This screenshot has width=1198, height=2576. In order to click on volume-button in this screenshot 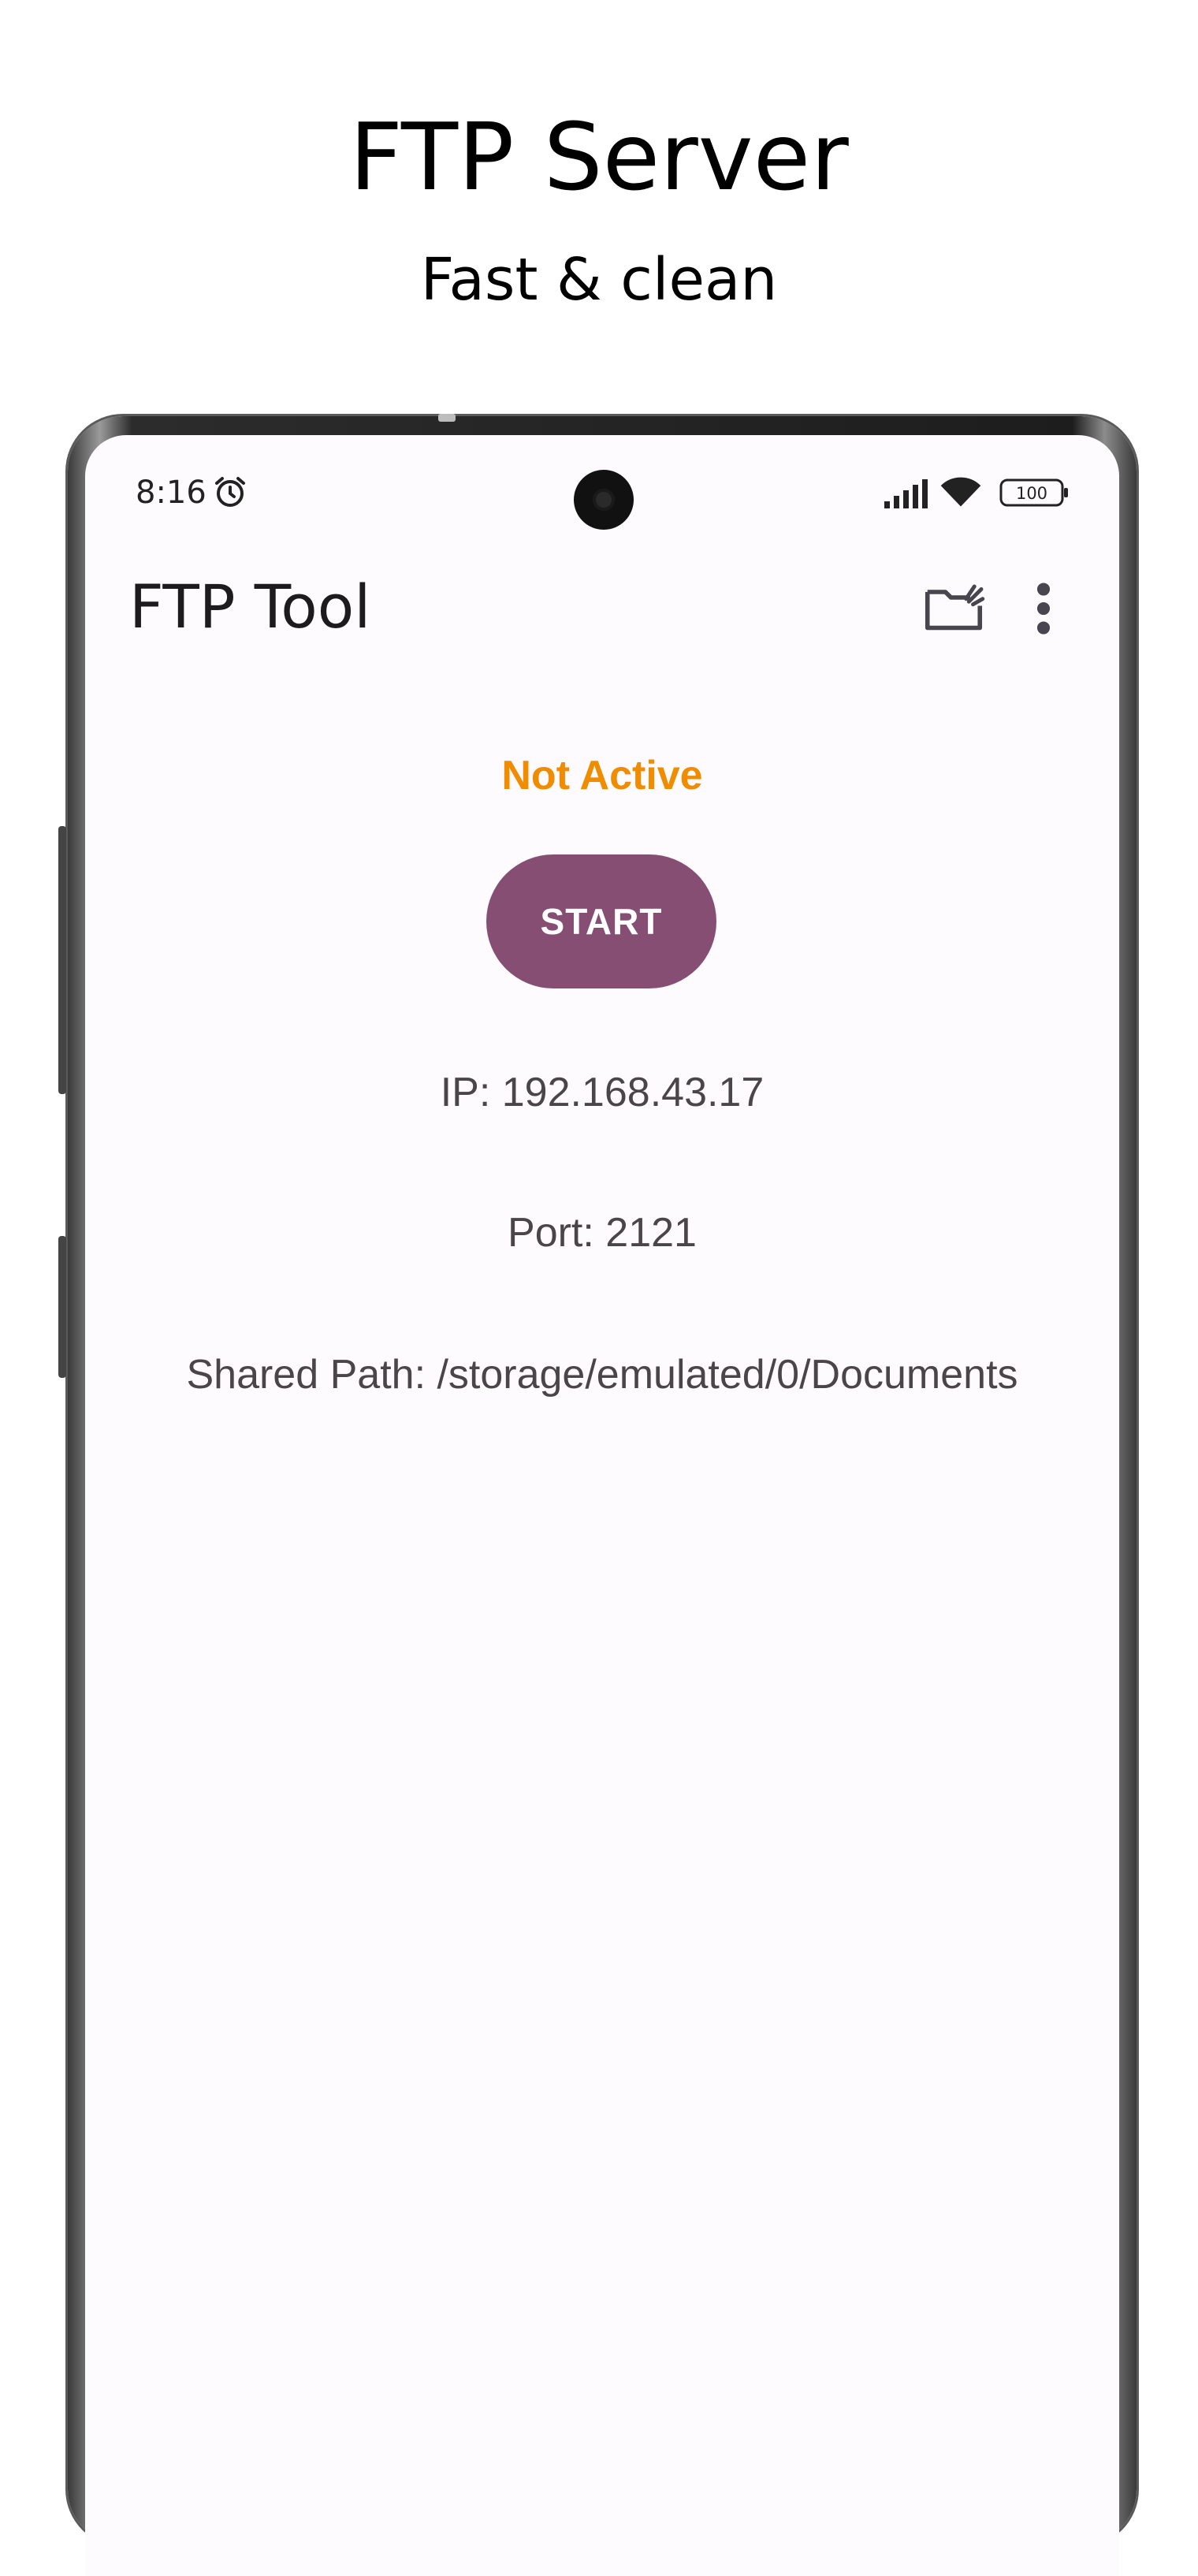, I will do `click(62, 960)`.